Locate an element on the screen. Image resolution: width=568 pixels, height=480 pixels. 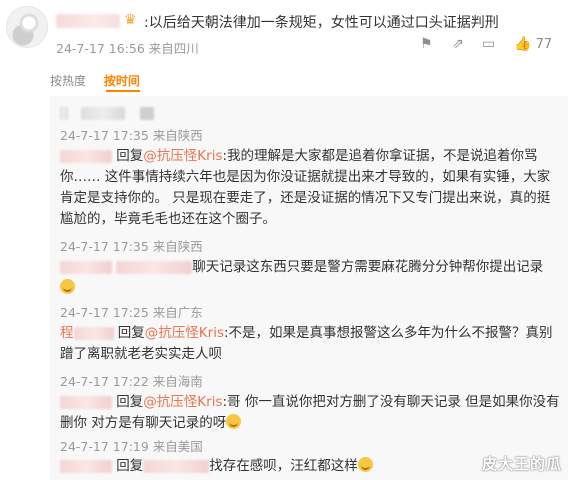
share-button: ⇗ is located at coordinates (458, 44).